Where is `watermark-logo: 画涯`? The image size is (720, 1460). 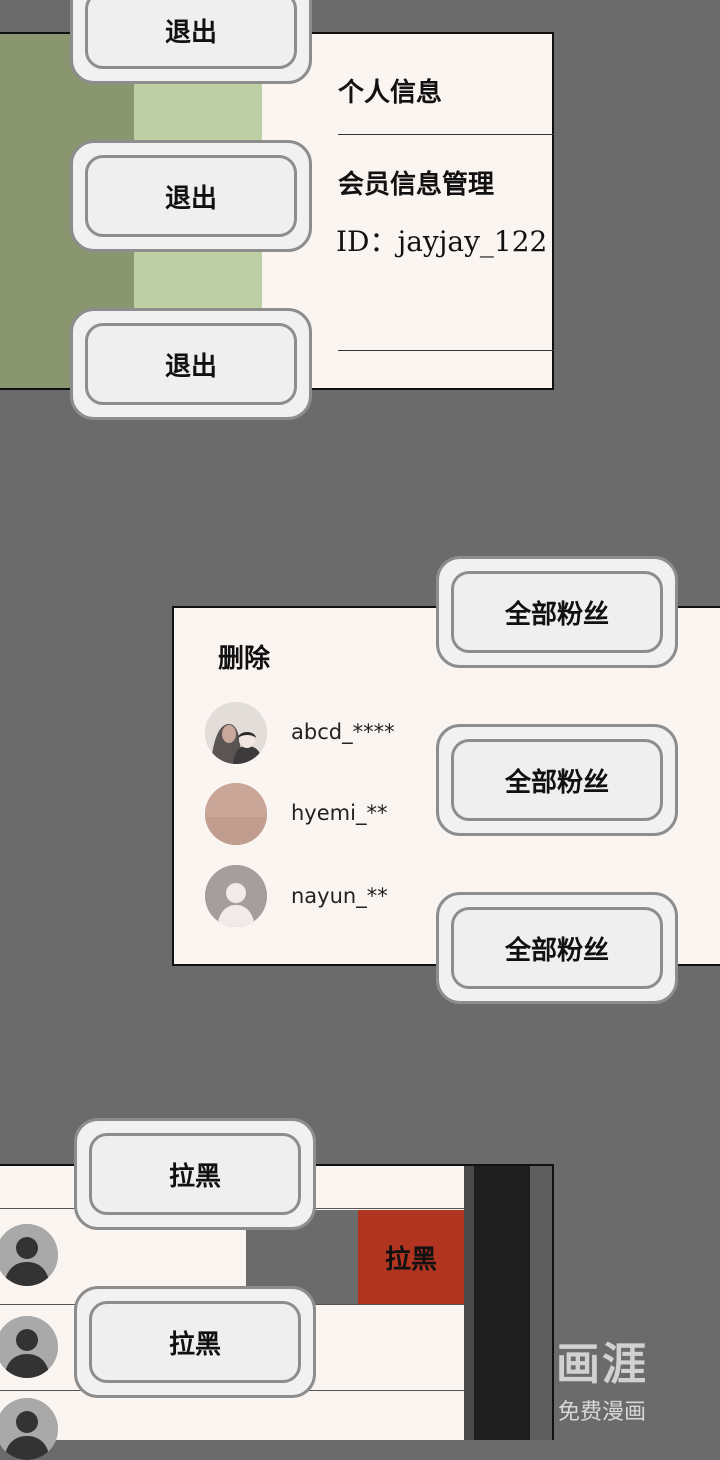
watermark-logo: 画涯 is located at coordinates (602, 1364).